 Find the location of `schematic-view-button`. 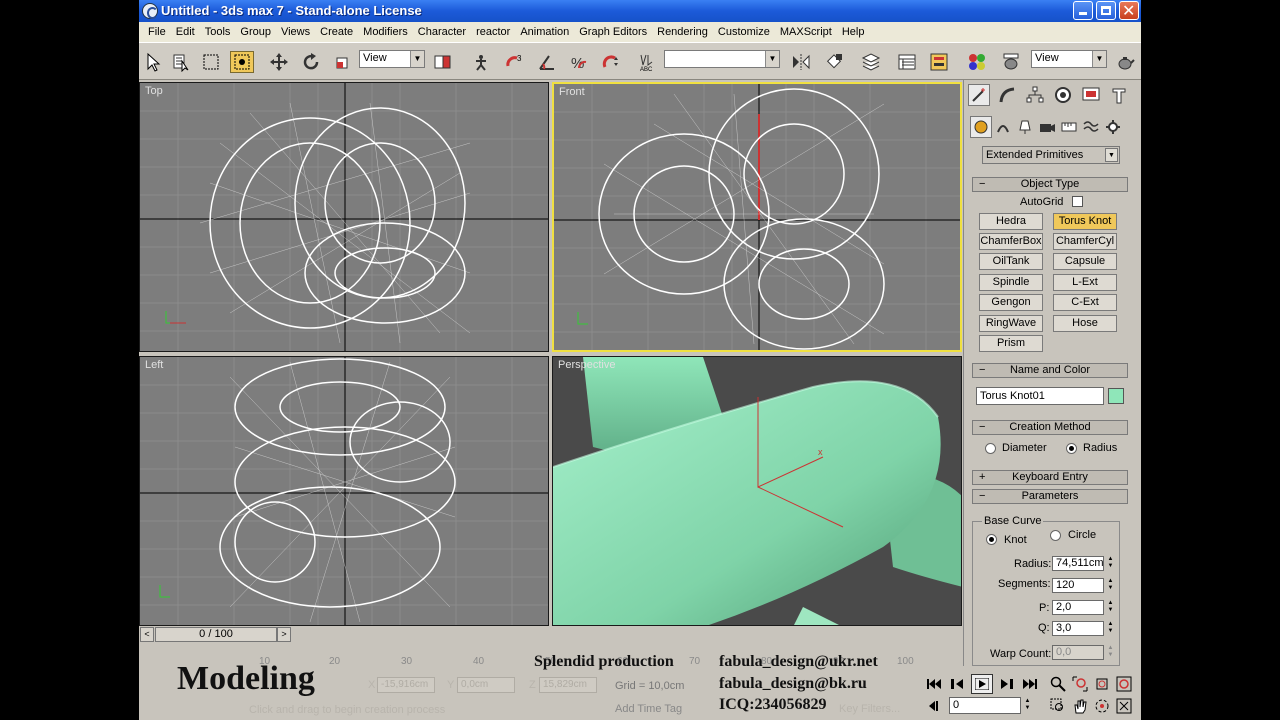

schematic-view-button is located at coordinates (939, 62).